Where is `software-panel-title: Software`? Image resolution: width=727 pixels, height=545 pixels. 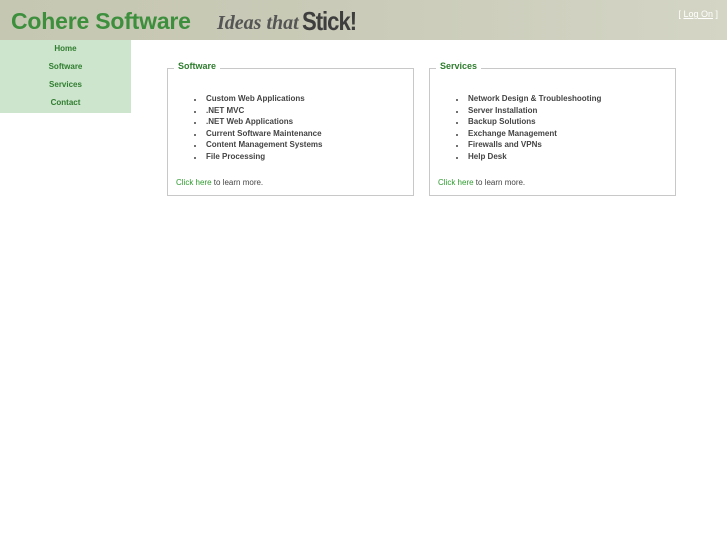 software-panel-title: Software is located at coordinates (197, 66).